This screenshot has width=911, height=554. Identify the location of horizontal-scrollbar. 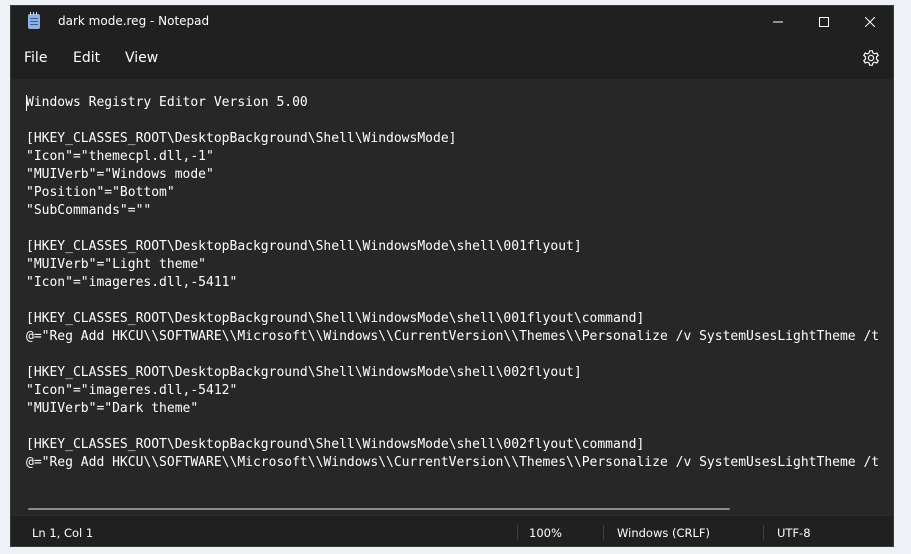
(379, 509).